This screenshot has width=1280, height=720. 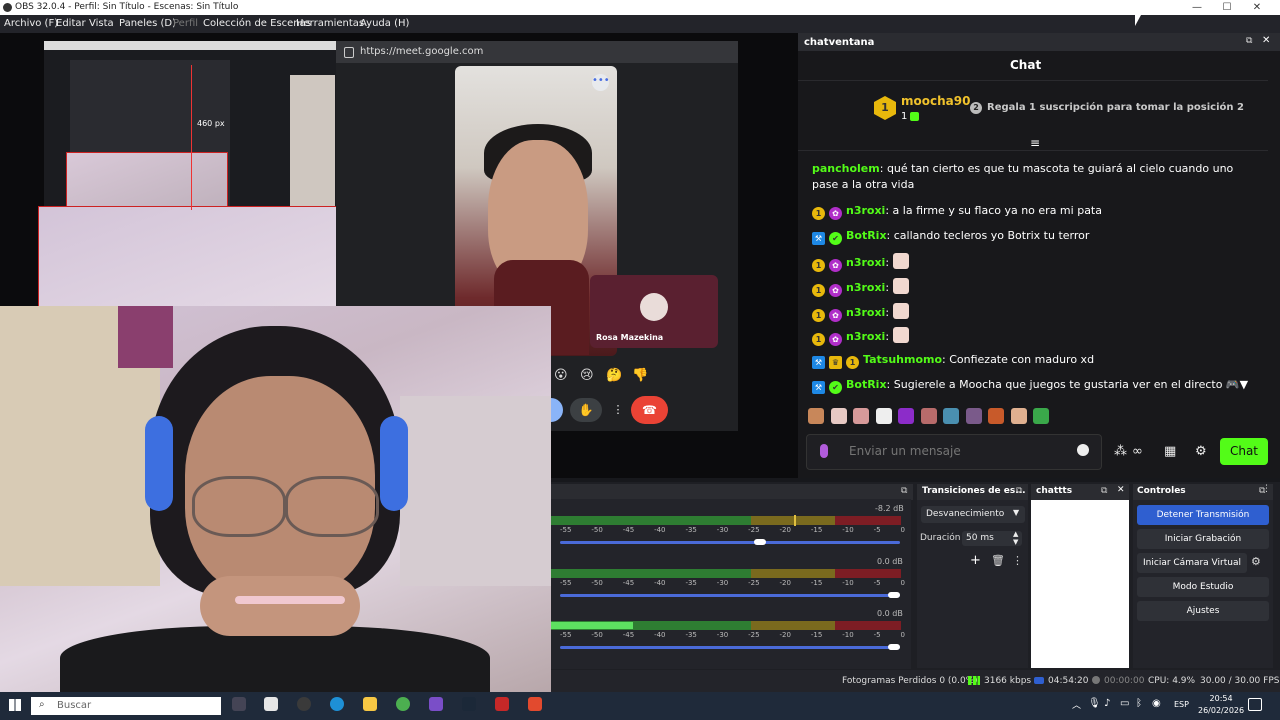 What do you see at coordinates (1203, 515) in the screenshot?
I see `stop-streaming-button: Detener Transmisión` at bounding box center [1203, 515].